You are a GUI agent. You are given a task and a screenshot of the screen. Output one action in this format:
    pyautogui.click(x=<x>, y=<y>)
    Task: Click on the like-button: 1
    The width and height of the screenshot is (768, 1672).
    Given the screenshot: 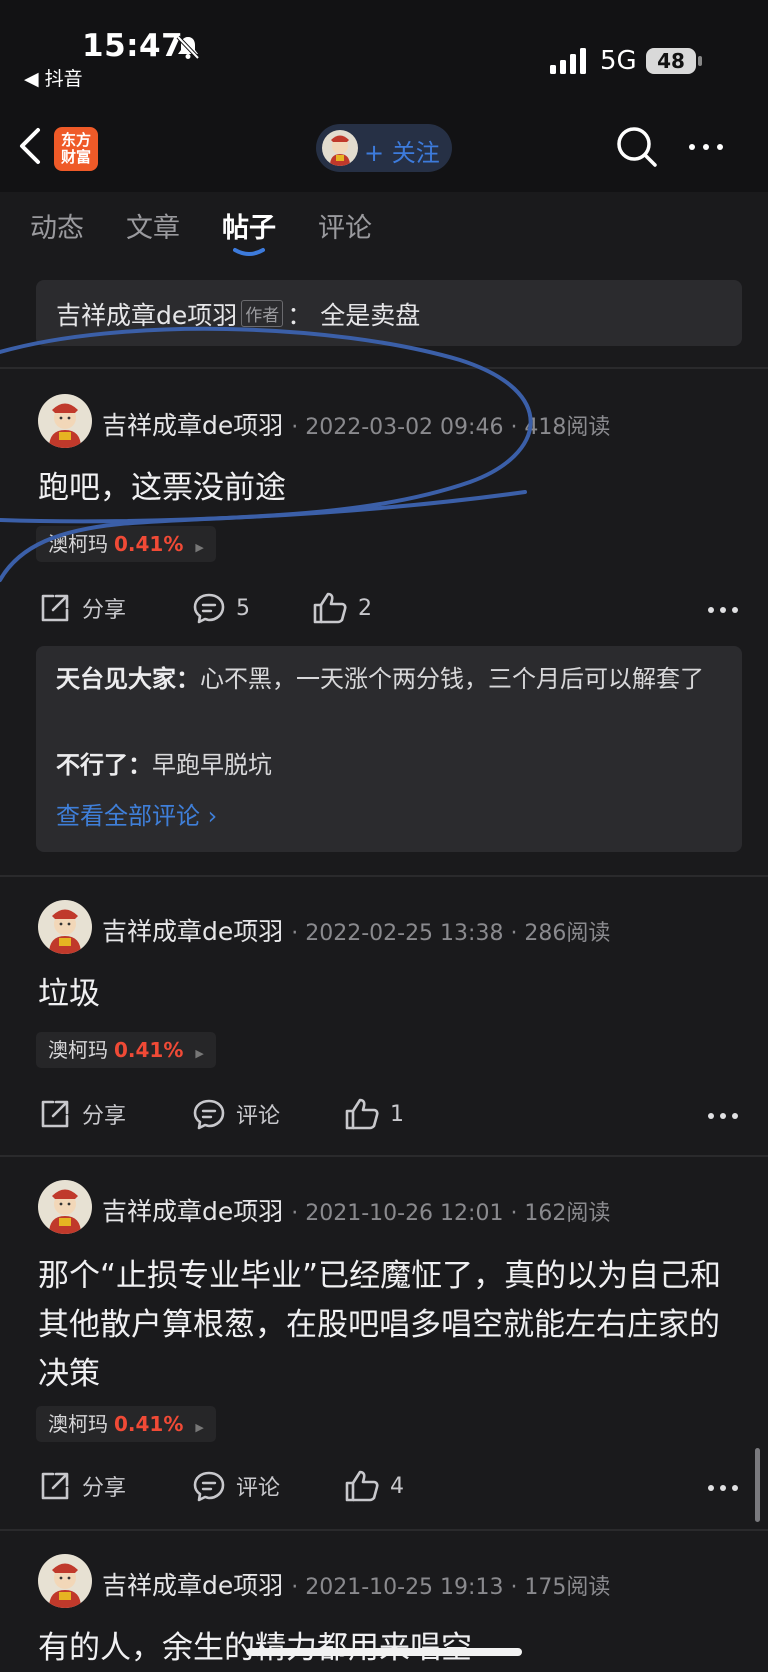 What is the action you would take?
    pyautogui.click(x=374, y=1114)
    